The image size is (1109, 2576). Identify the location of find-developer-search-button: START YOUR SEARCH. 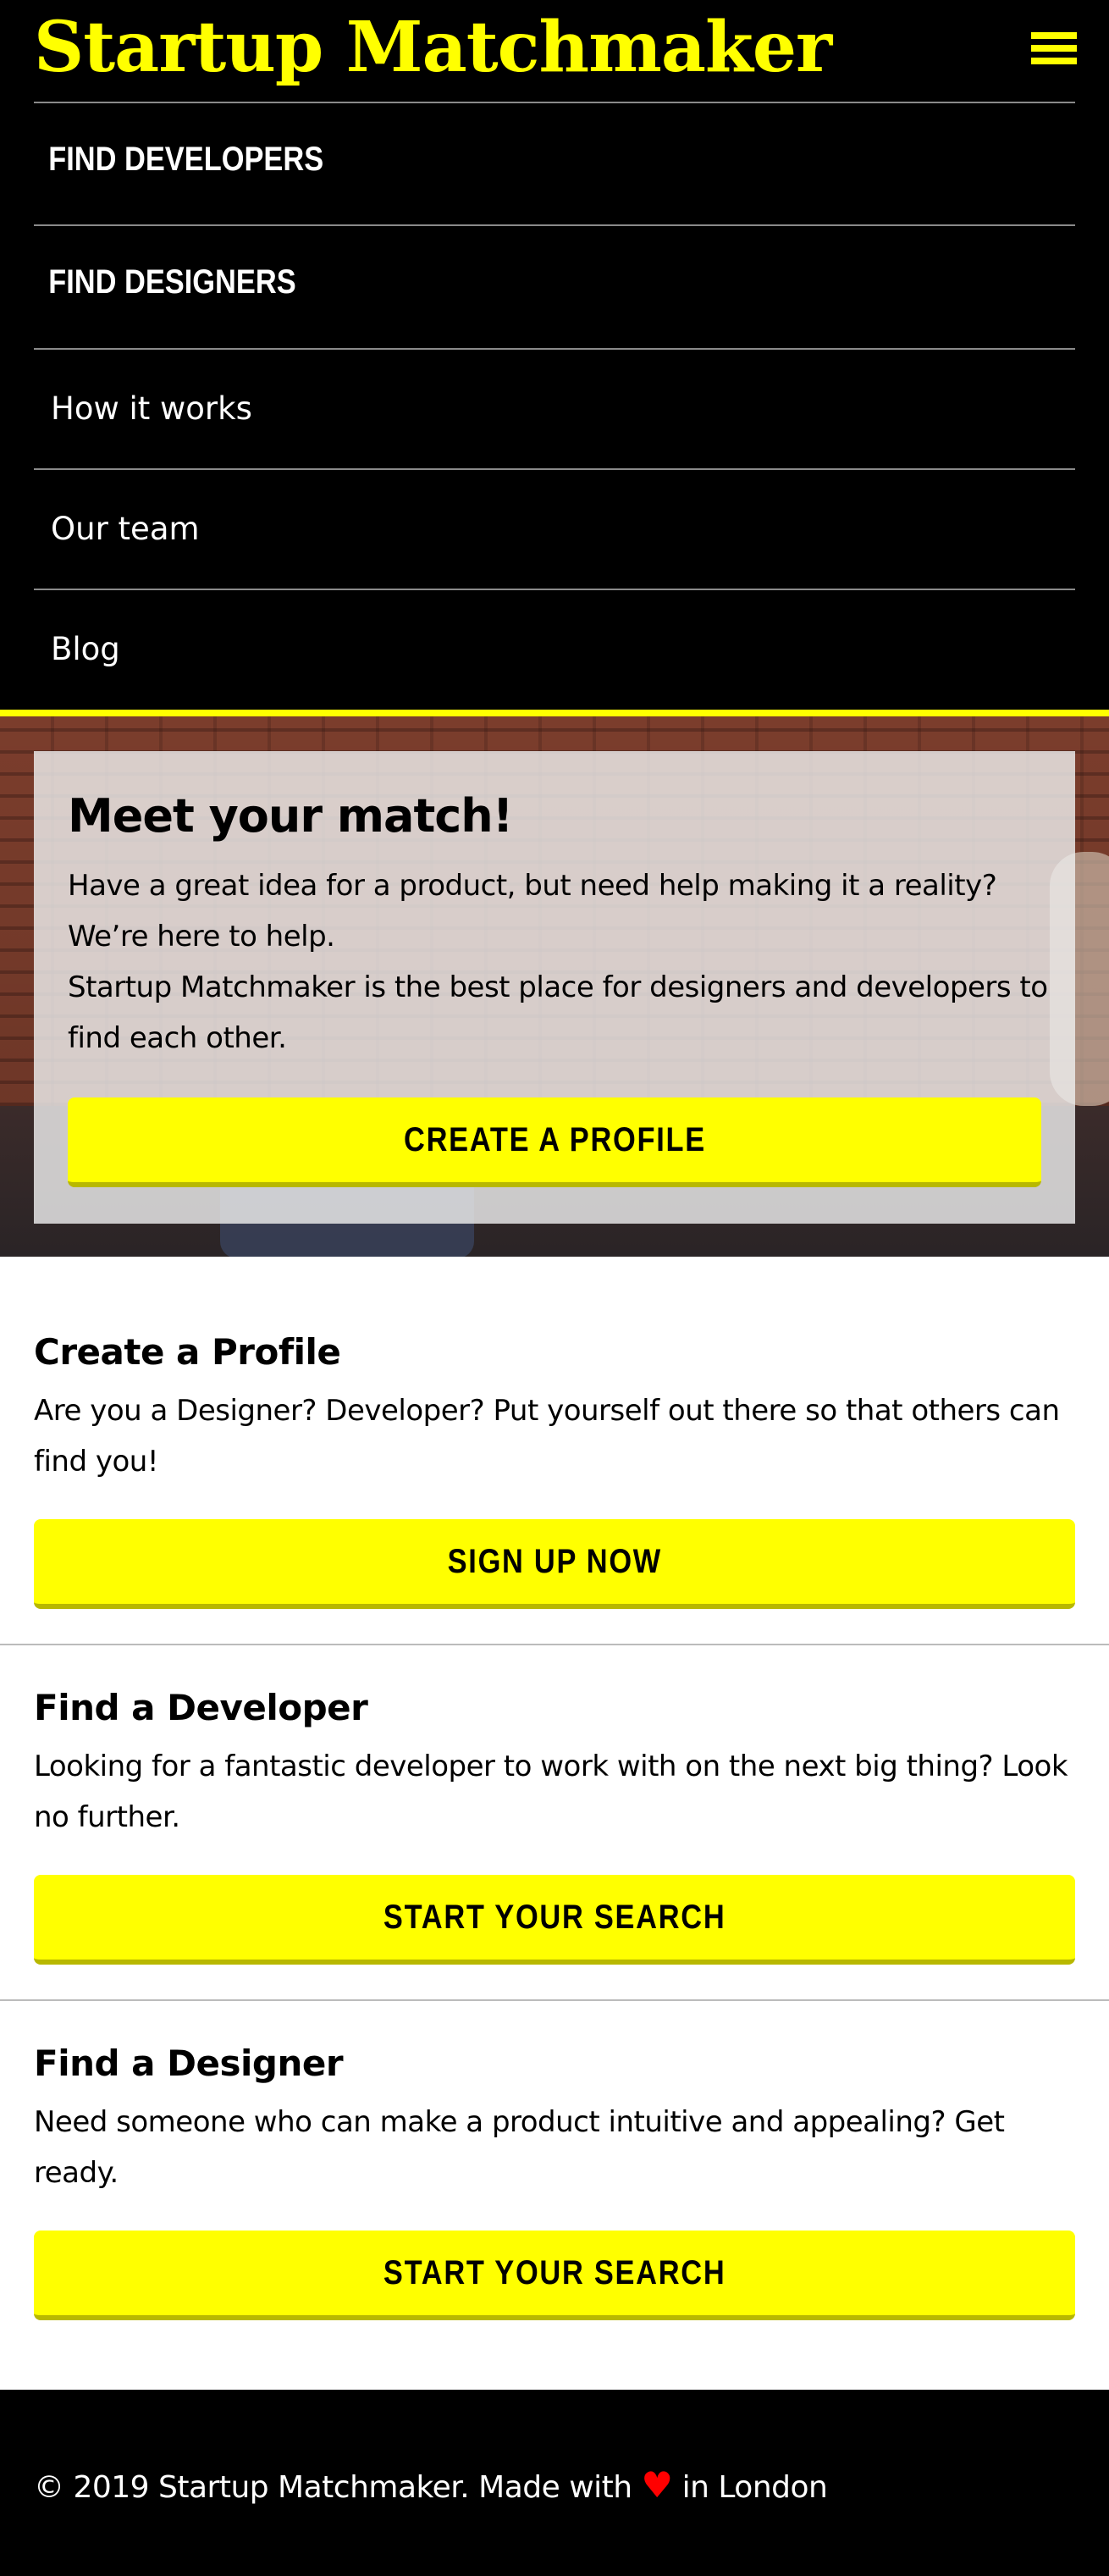
(554, 1920).